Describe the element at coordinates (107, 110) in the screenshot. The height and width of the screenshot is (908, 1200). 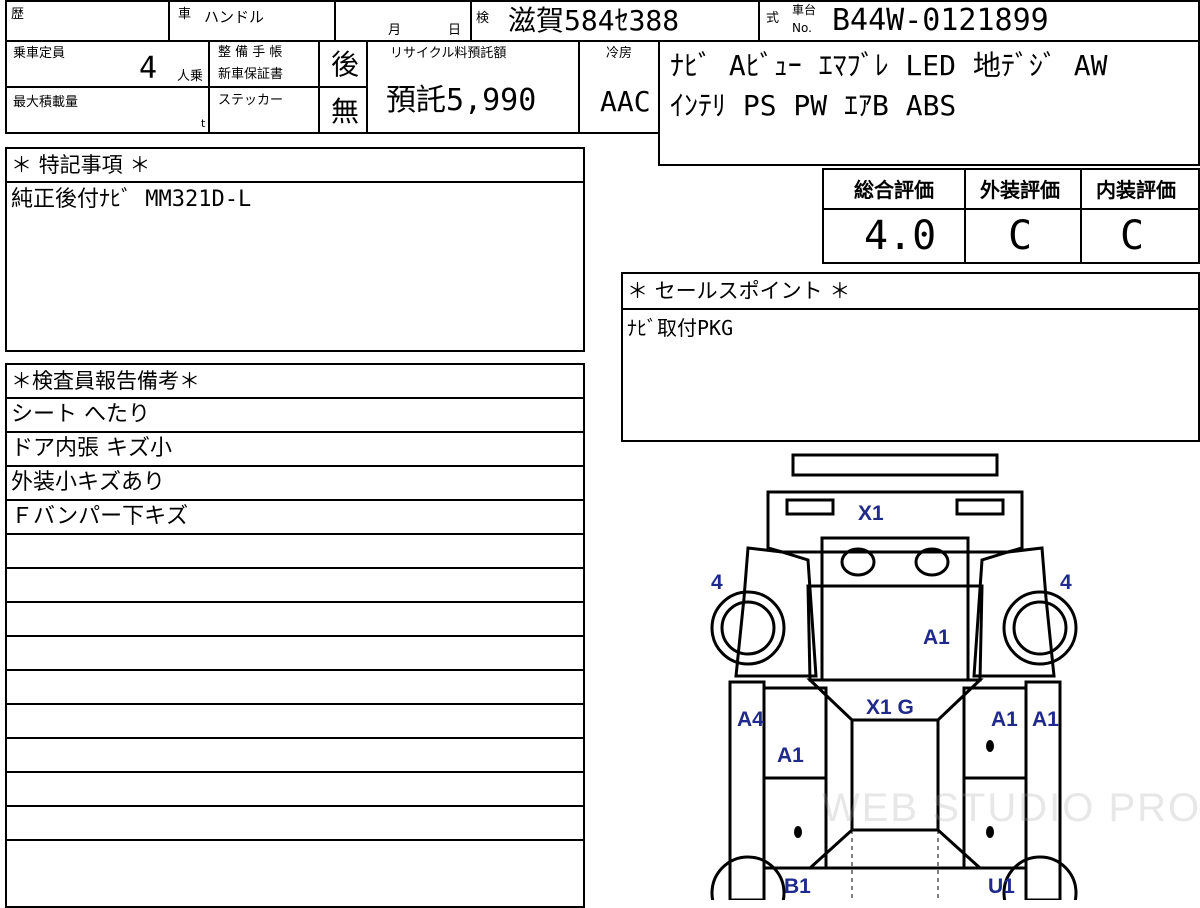
I see `max-load-cell: 最大積載量 t` at that location.